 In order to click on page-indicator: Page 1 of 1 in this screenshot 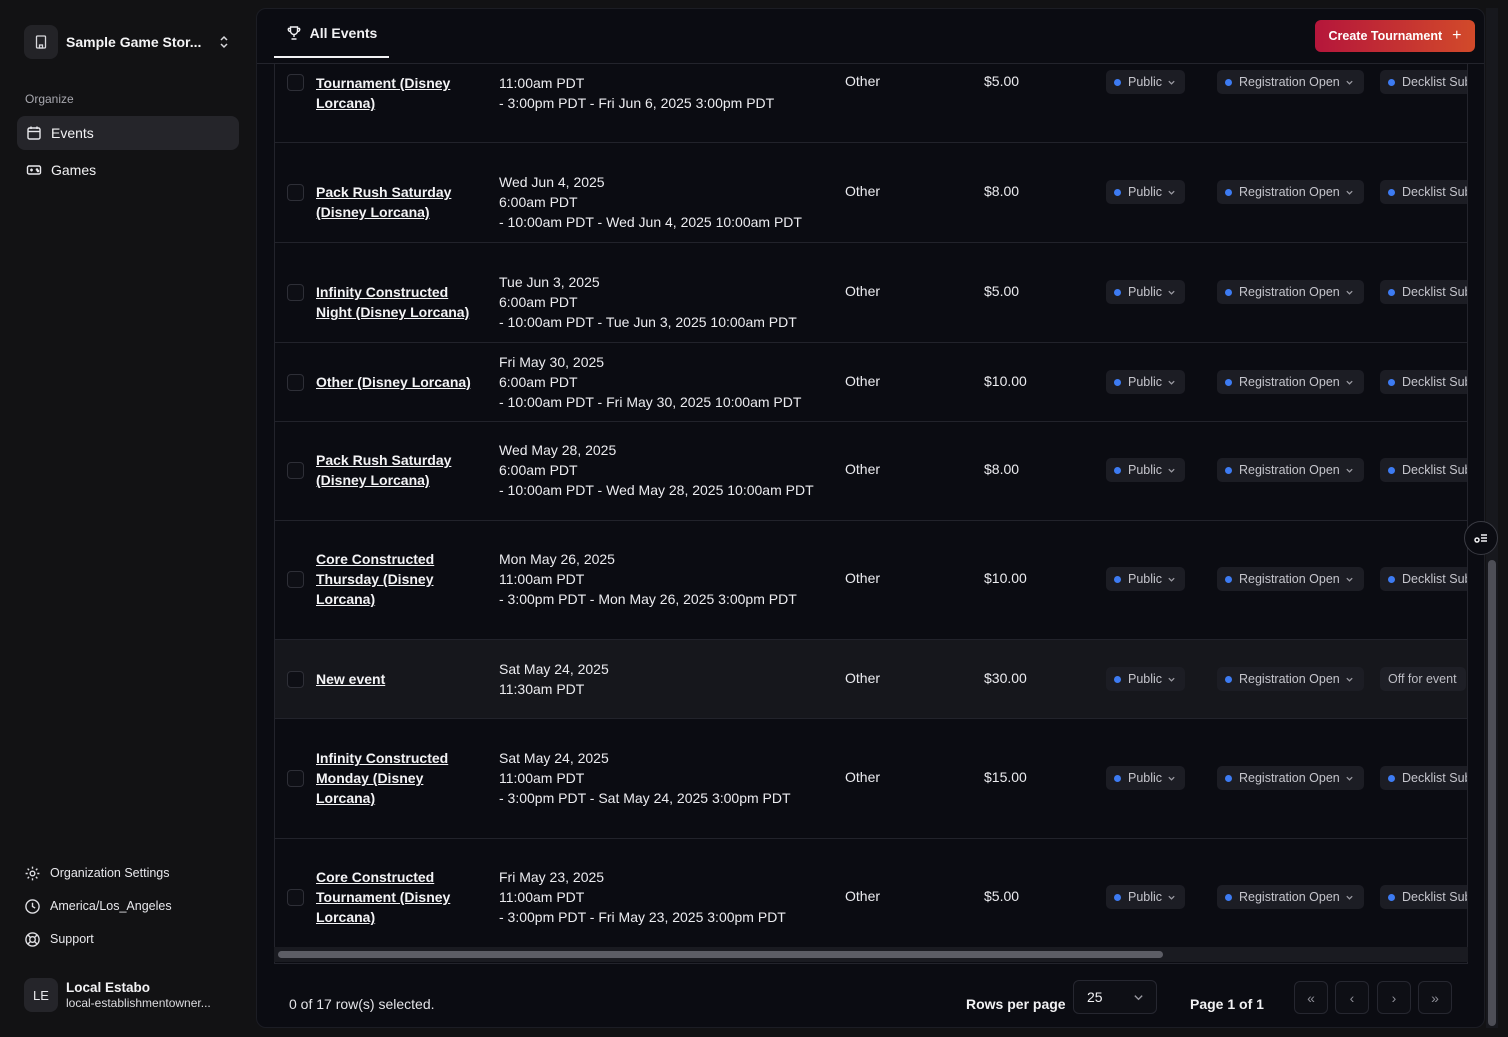, I will do `click(1227, 1004)`.